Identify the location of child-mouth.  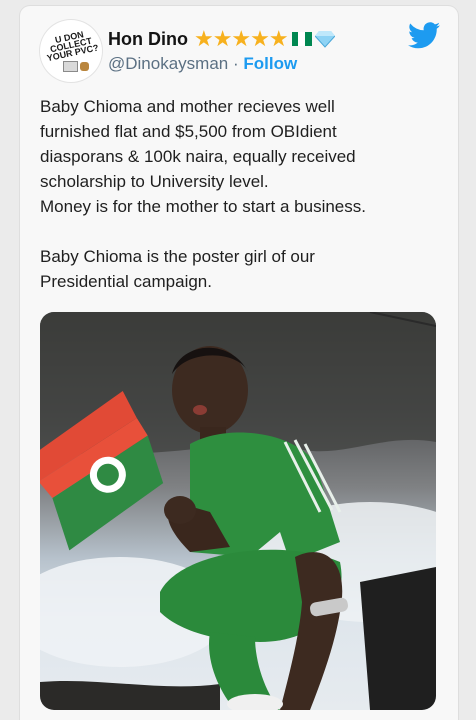
(200, 410).